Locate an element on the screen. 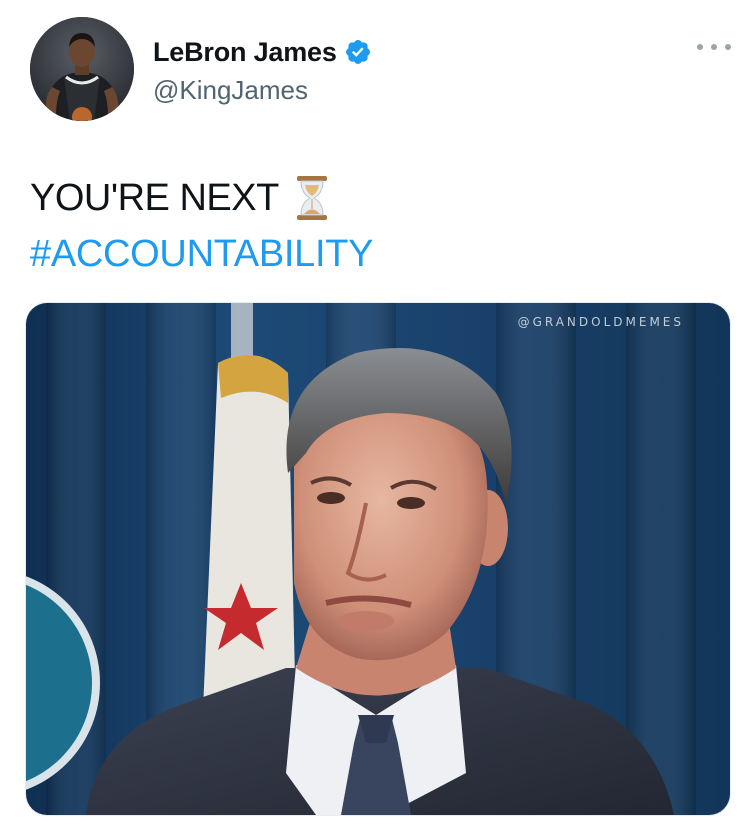 The height and width of the screenshot is (840, 755). more-options-icon is located at coordinates (714, 47).